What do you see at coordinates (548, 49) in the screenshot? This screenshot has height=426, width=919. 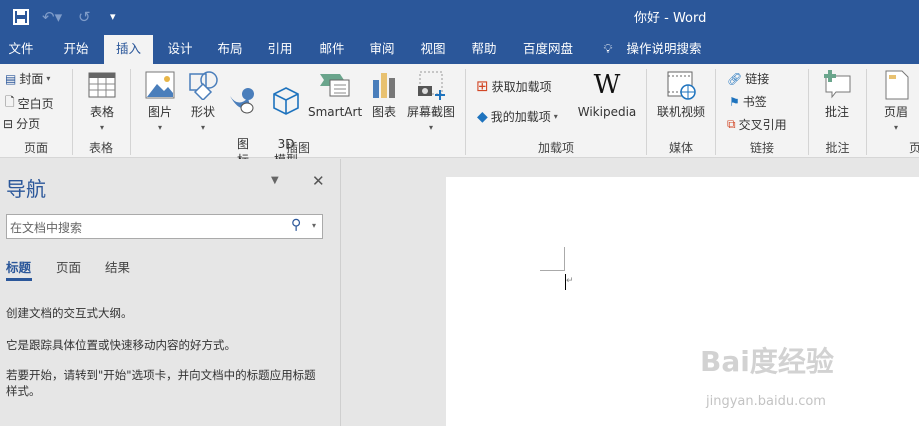 I see `tab-baidu-netdisk: 百度网盘` at bounding box center [548, 49].